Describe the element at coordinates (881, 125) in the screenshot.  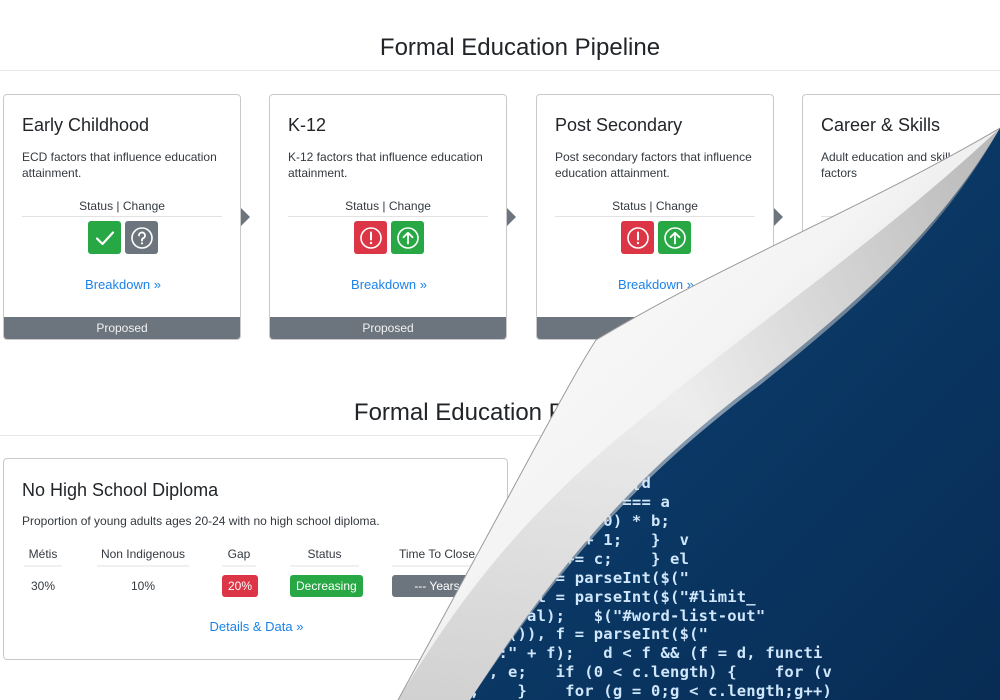
I see `card-title: Career & Skills` at that location.